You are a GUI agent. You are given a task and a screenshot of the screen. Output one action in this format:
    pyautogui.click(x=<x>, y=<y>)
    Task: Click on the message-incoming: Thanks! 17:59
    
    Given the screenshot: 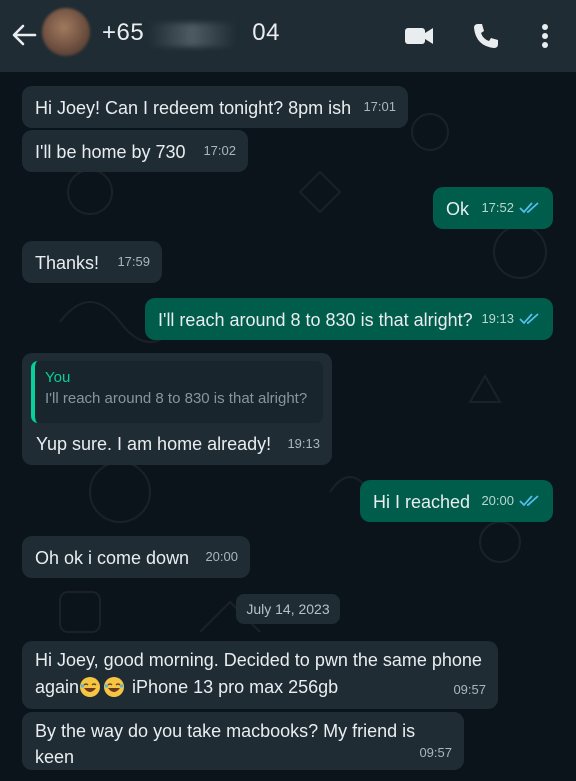 What is the action you would take?
    pyautogui.click(x=92, y=262)
    